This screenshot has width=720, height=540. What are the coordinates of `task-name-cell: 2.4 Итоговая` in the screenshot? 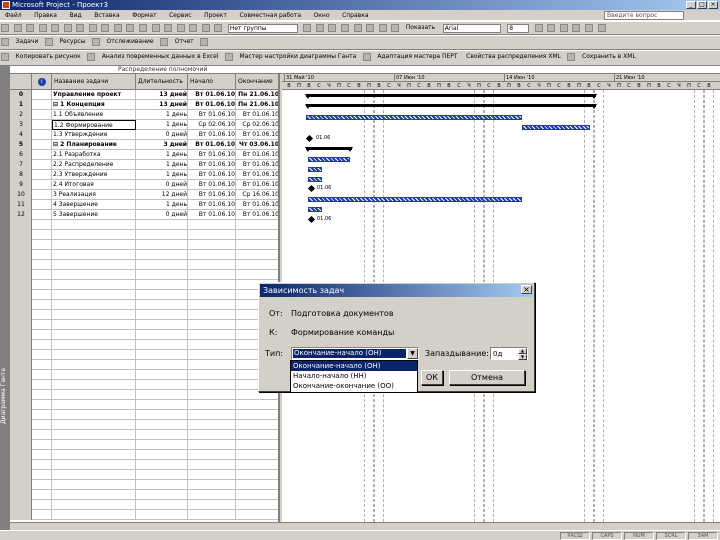 It's located at (94, 185).